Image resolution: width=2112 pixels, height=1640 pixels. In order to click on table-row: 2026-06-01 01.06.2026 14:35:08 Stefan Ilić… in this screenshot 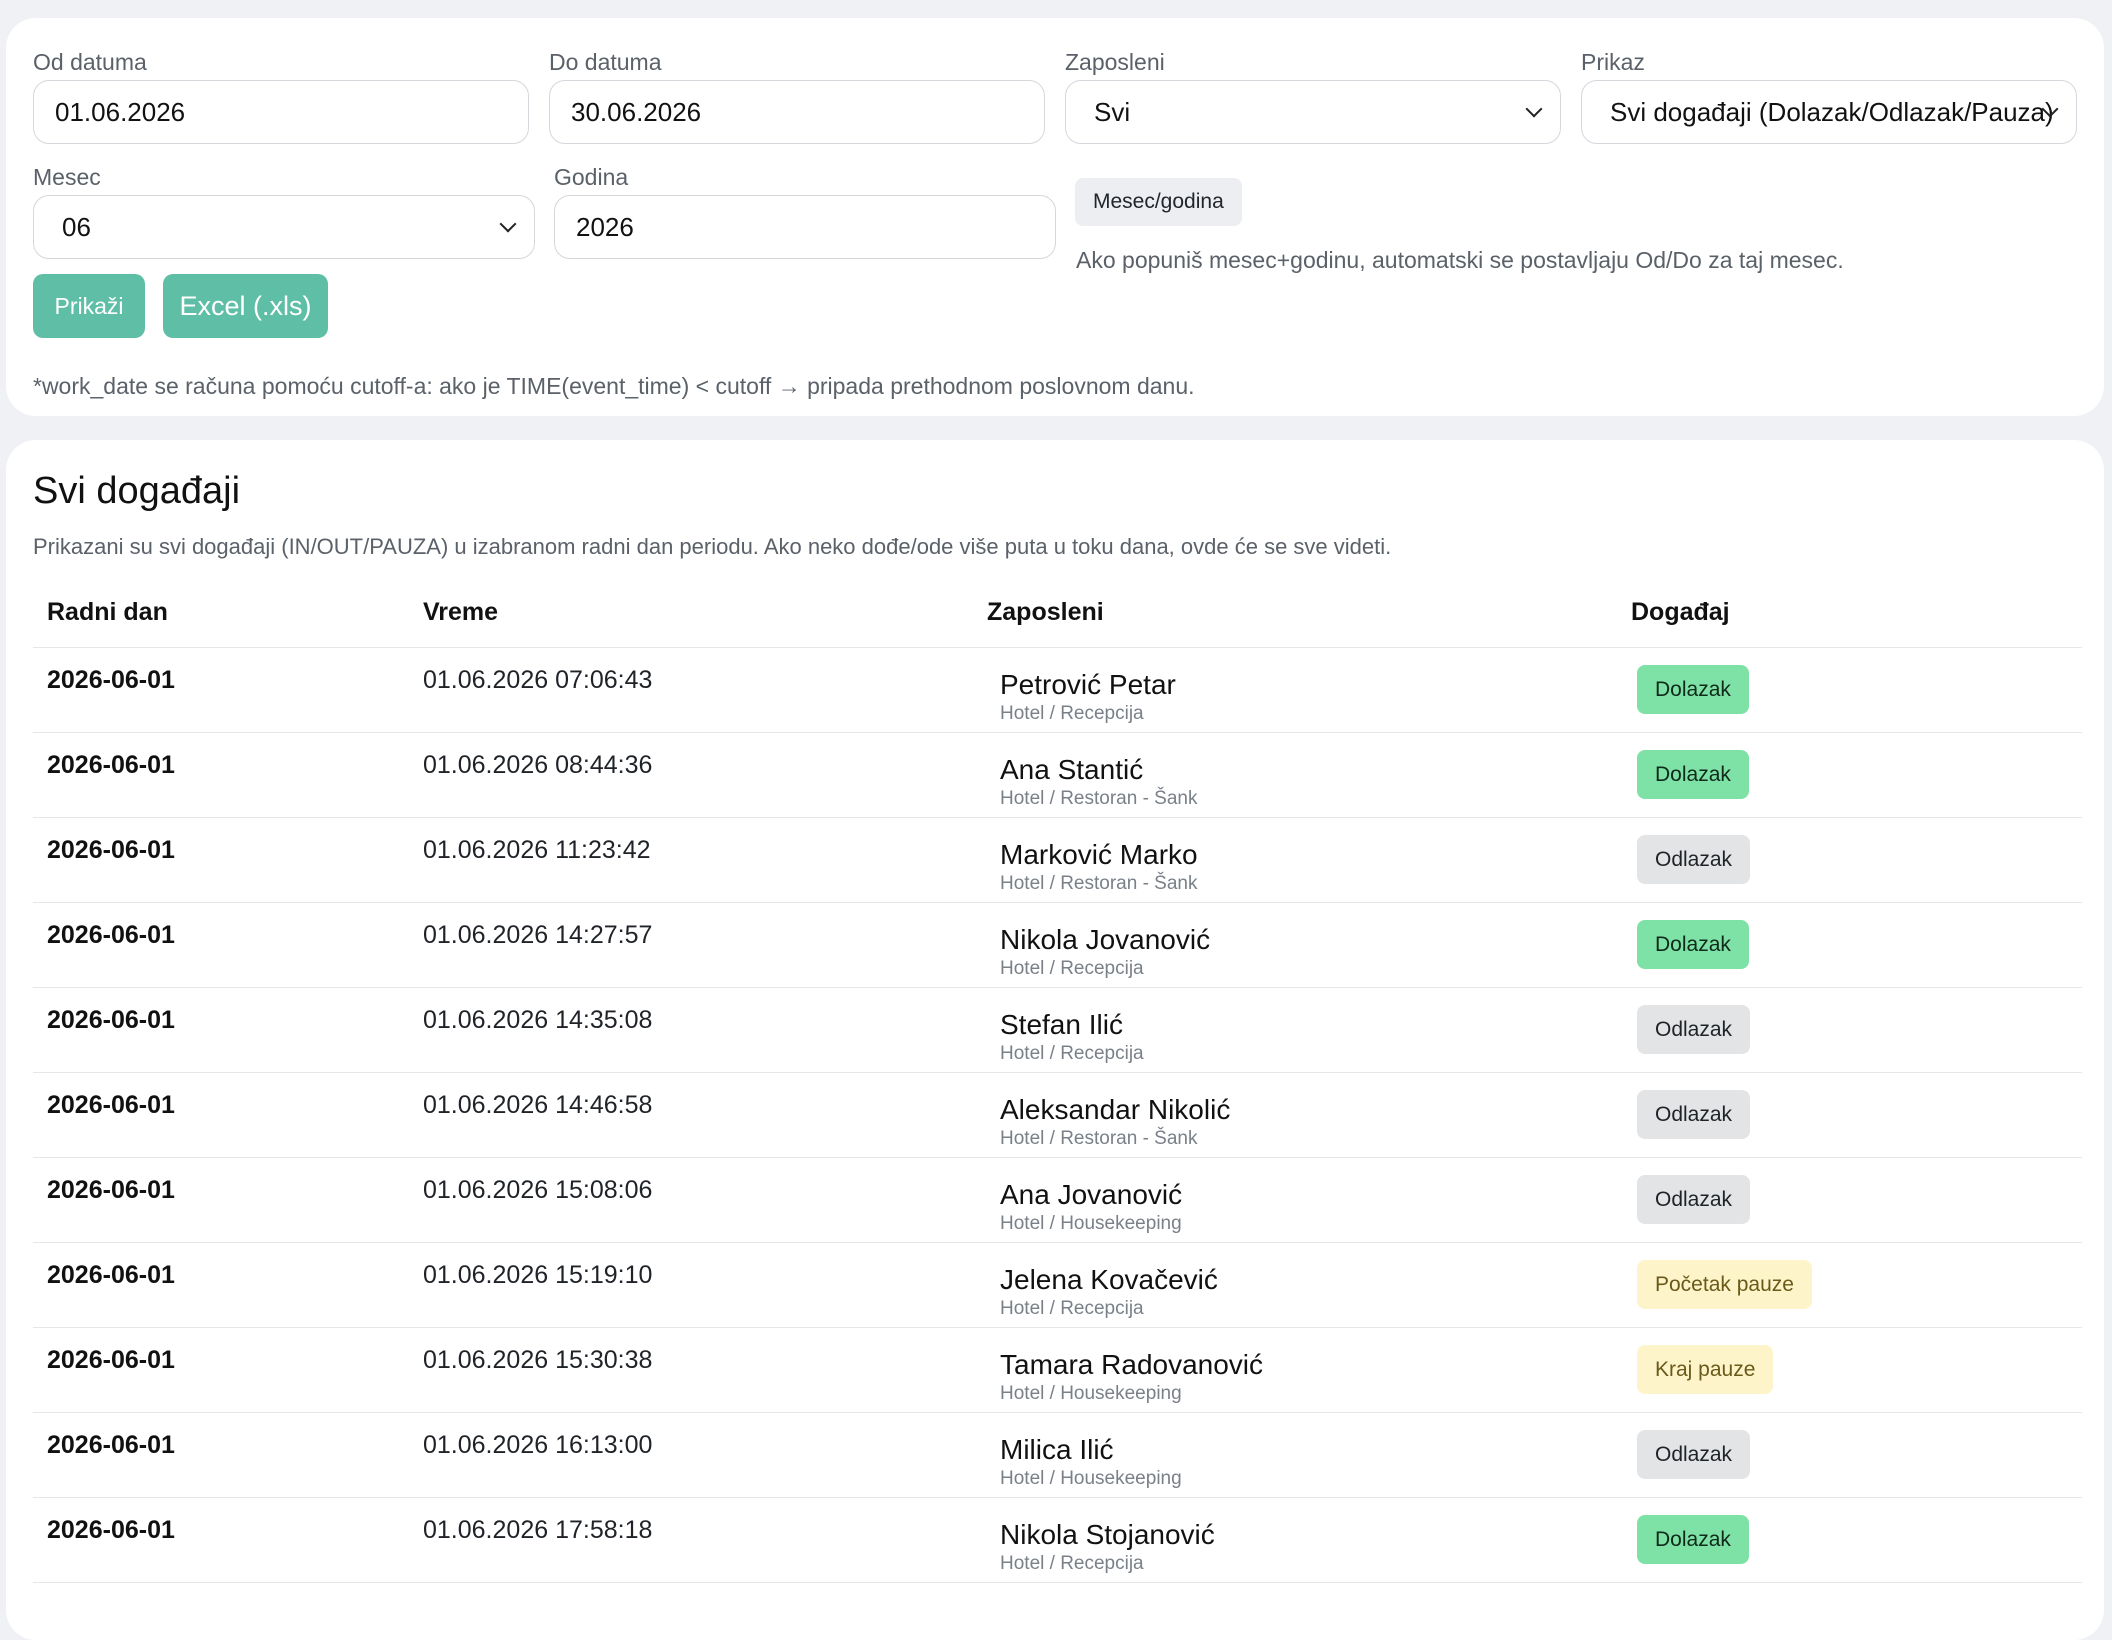, I will do `click(1057, 1030)`.